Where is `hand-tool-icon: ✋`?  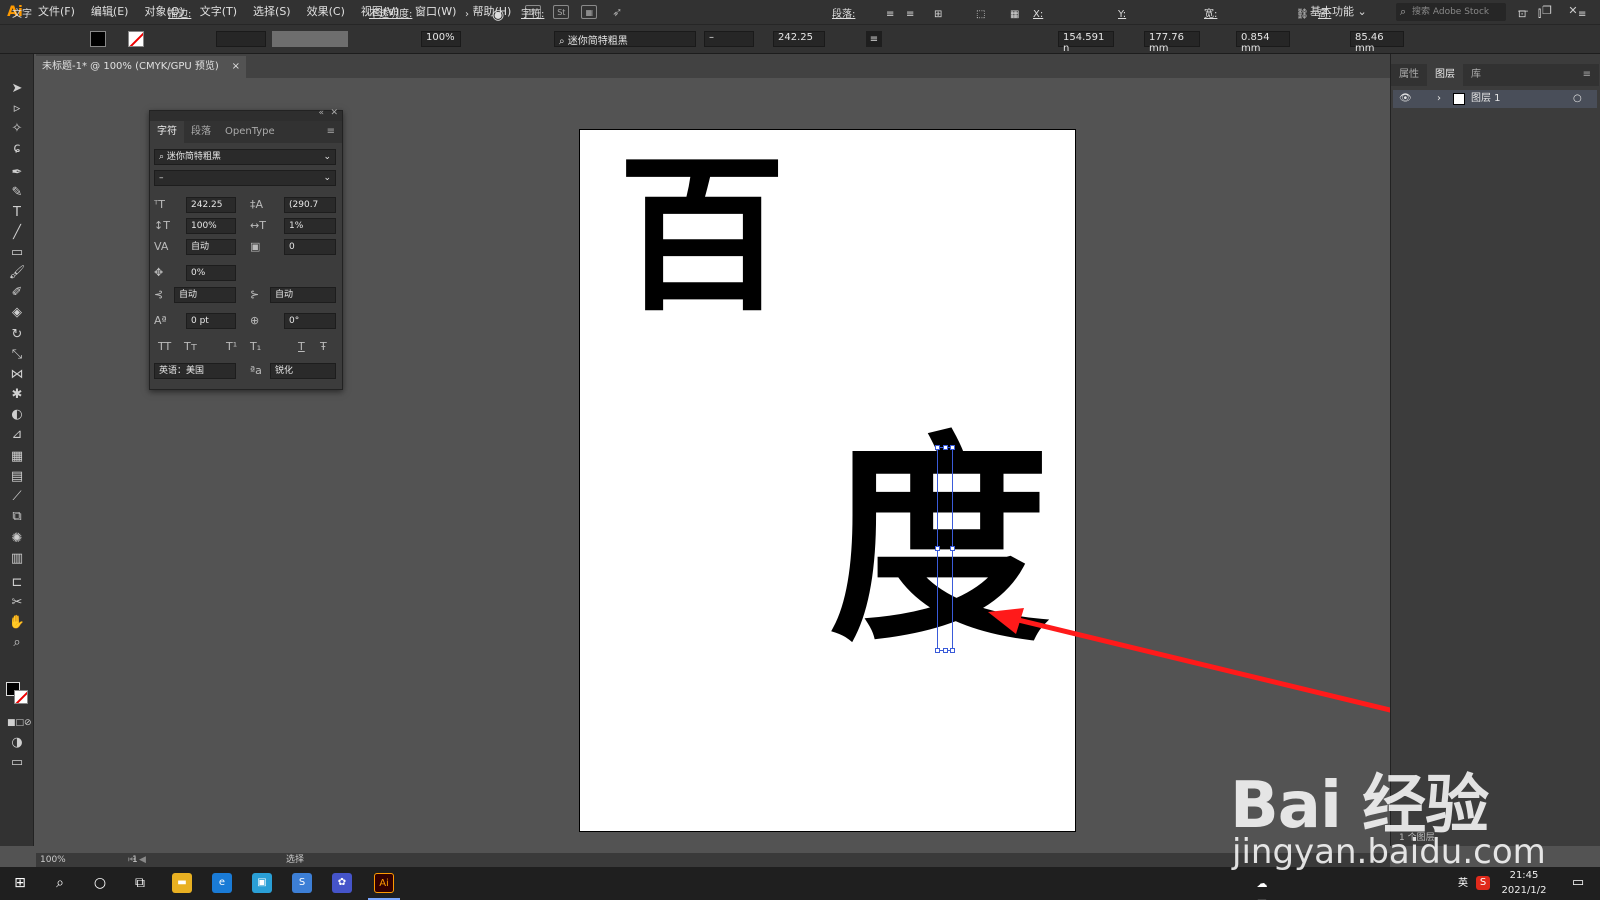
hand-tool-icon: ✋ is located at coordinates (17, 623).